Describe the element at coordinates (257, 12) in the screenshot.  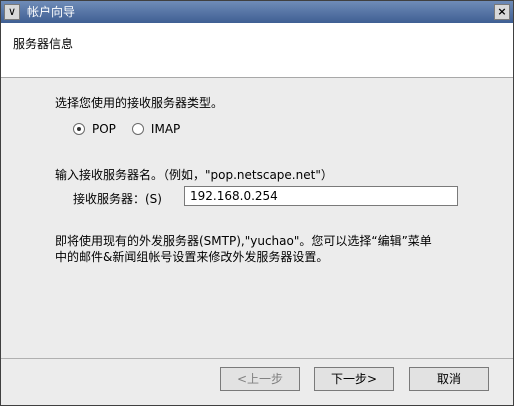
I see `title-bar: ∨ 帐户向导 ×` at that location.